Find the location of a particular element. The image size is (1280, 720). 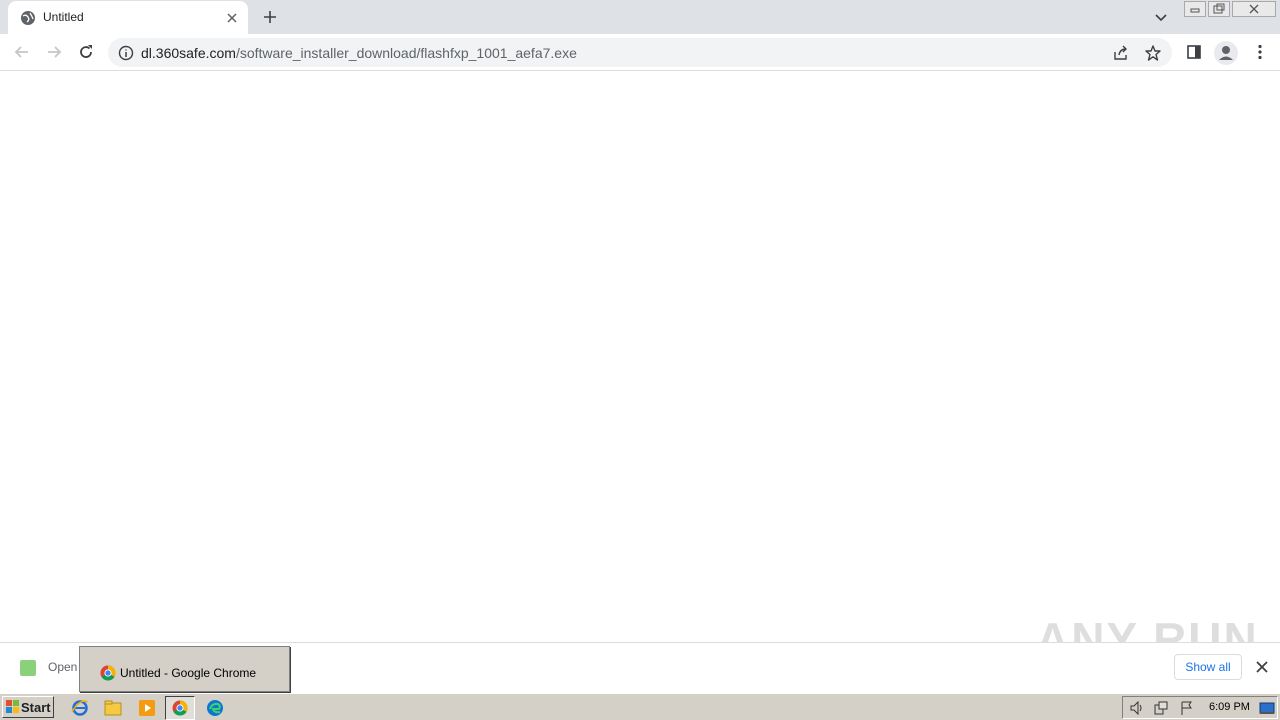

url-host: dl.360safe.com is located at coordinates (188, 53).